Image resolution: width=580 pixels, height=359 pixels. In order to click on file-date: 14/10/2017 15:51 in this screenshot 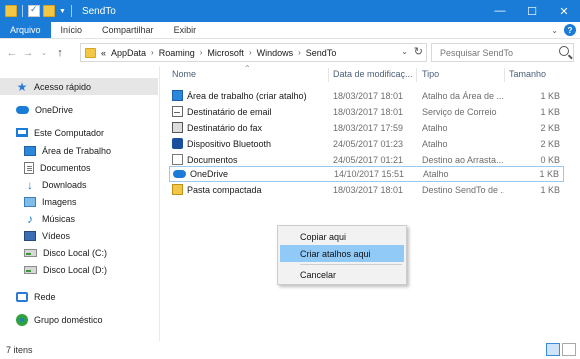, I will do `click(369, 174)`.